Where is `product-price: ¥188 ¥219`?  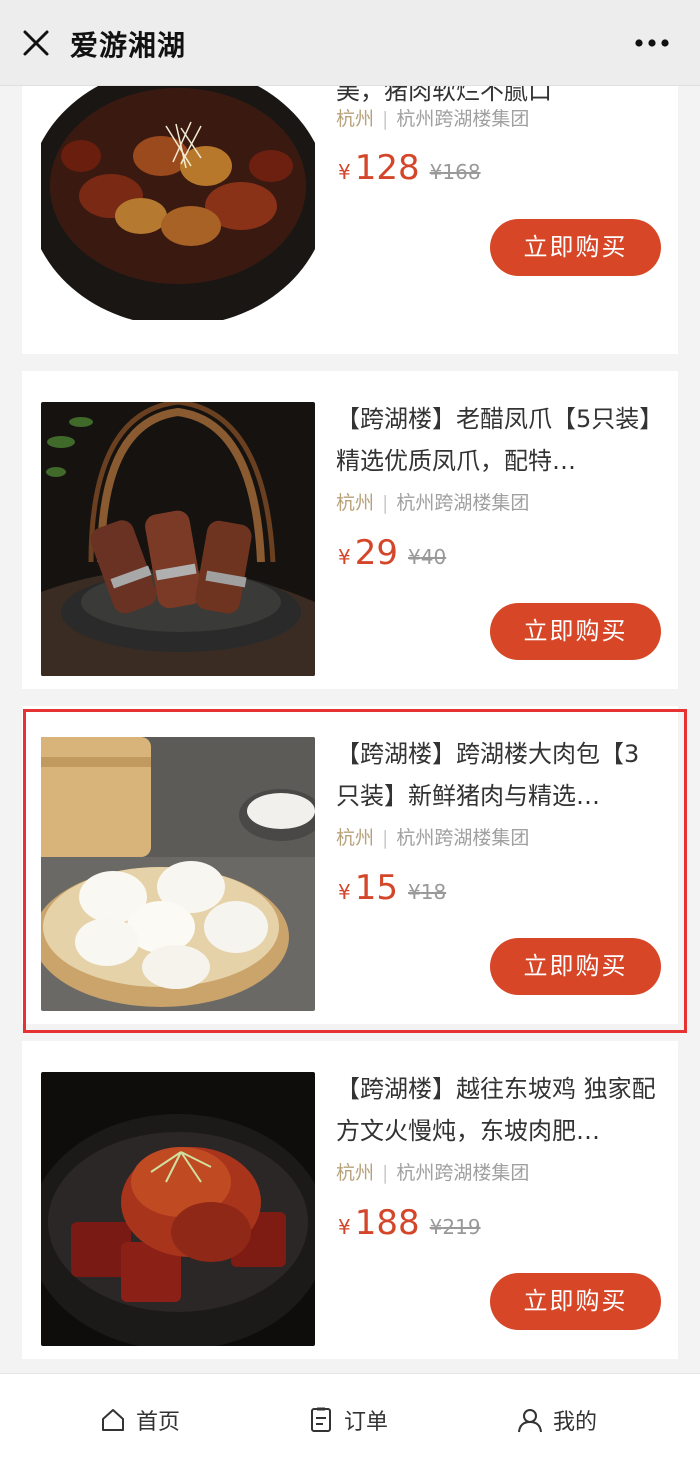
product-price: ¥188 ¥219 is located at coordinates (409, 1223).